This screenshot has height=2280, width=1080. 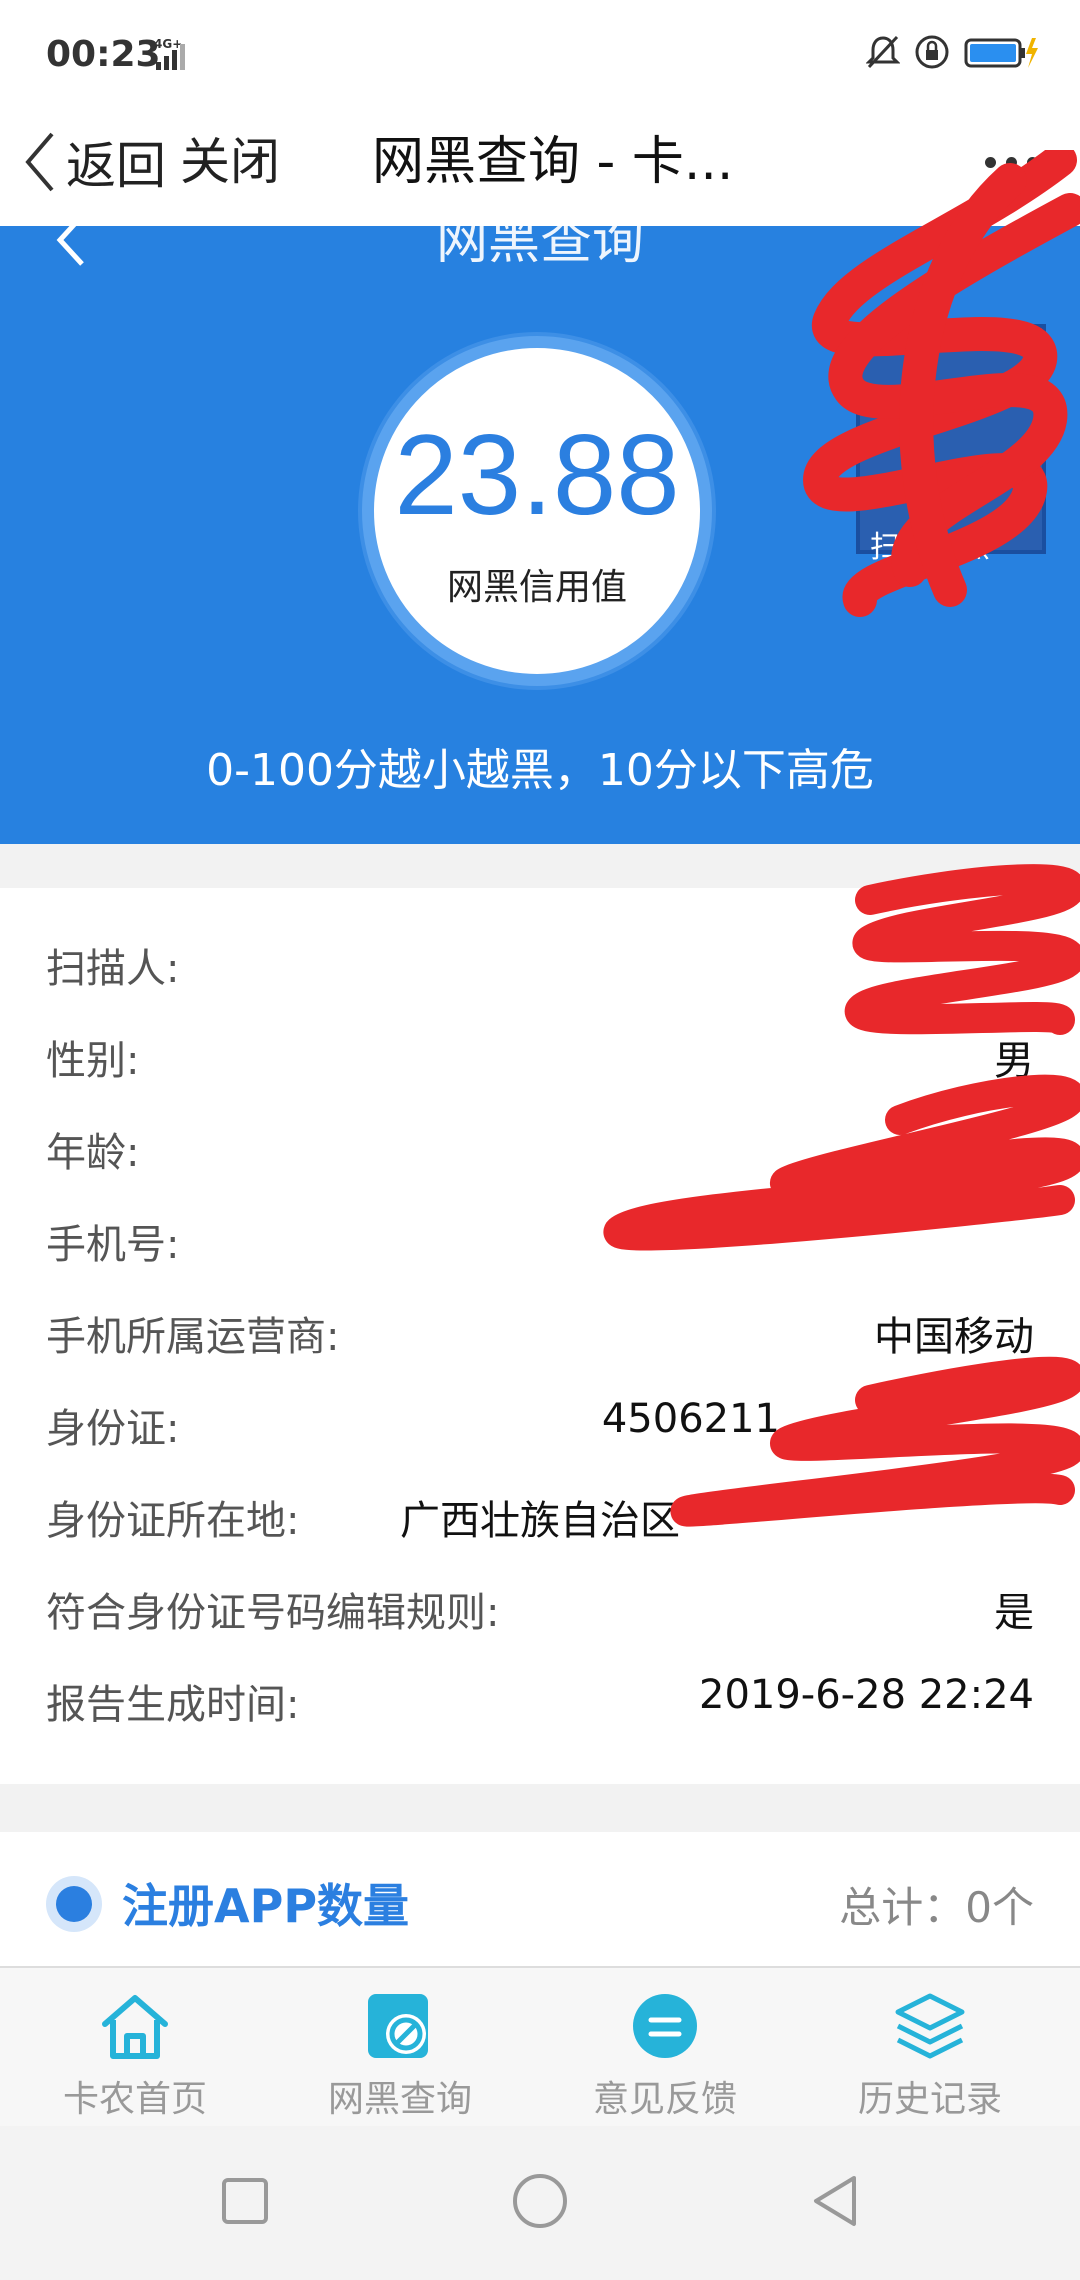 What do you see at coordinates (1014, 1061) in the screenshot?
I see `info-value: 男` at bounding box center [1014, 1061].